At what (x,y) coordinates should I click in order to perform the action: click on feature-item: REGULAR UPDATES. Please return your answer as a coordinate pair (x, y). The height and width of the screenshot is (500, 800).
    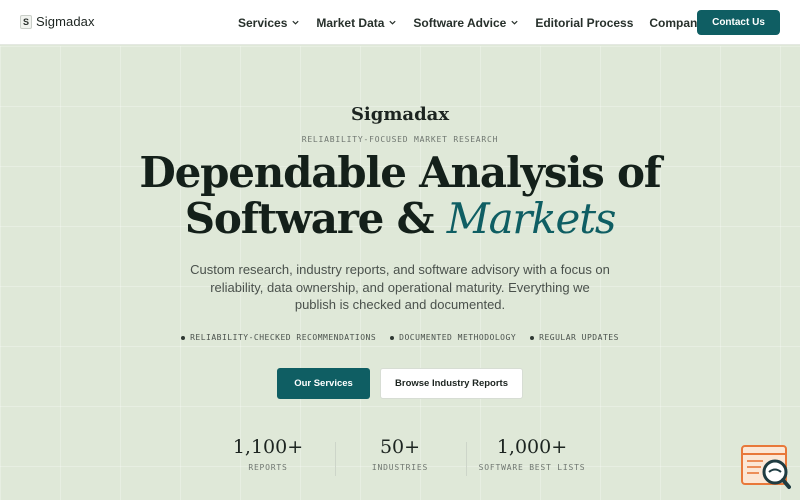
    Looking at the image, I should click on (574, 337).